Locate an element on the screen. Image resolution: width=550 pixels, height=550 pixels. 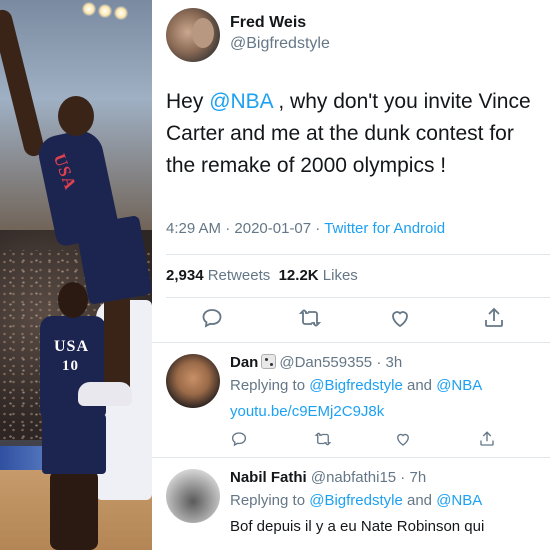
jersey-number: 10 is located at coordinates (70, 366).